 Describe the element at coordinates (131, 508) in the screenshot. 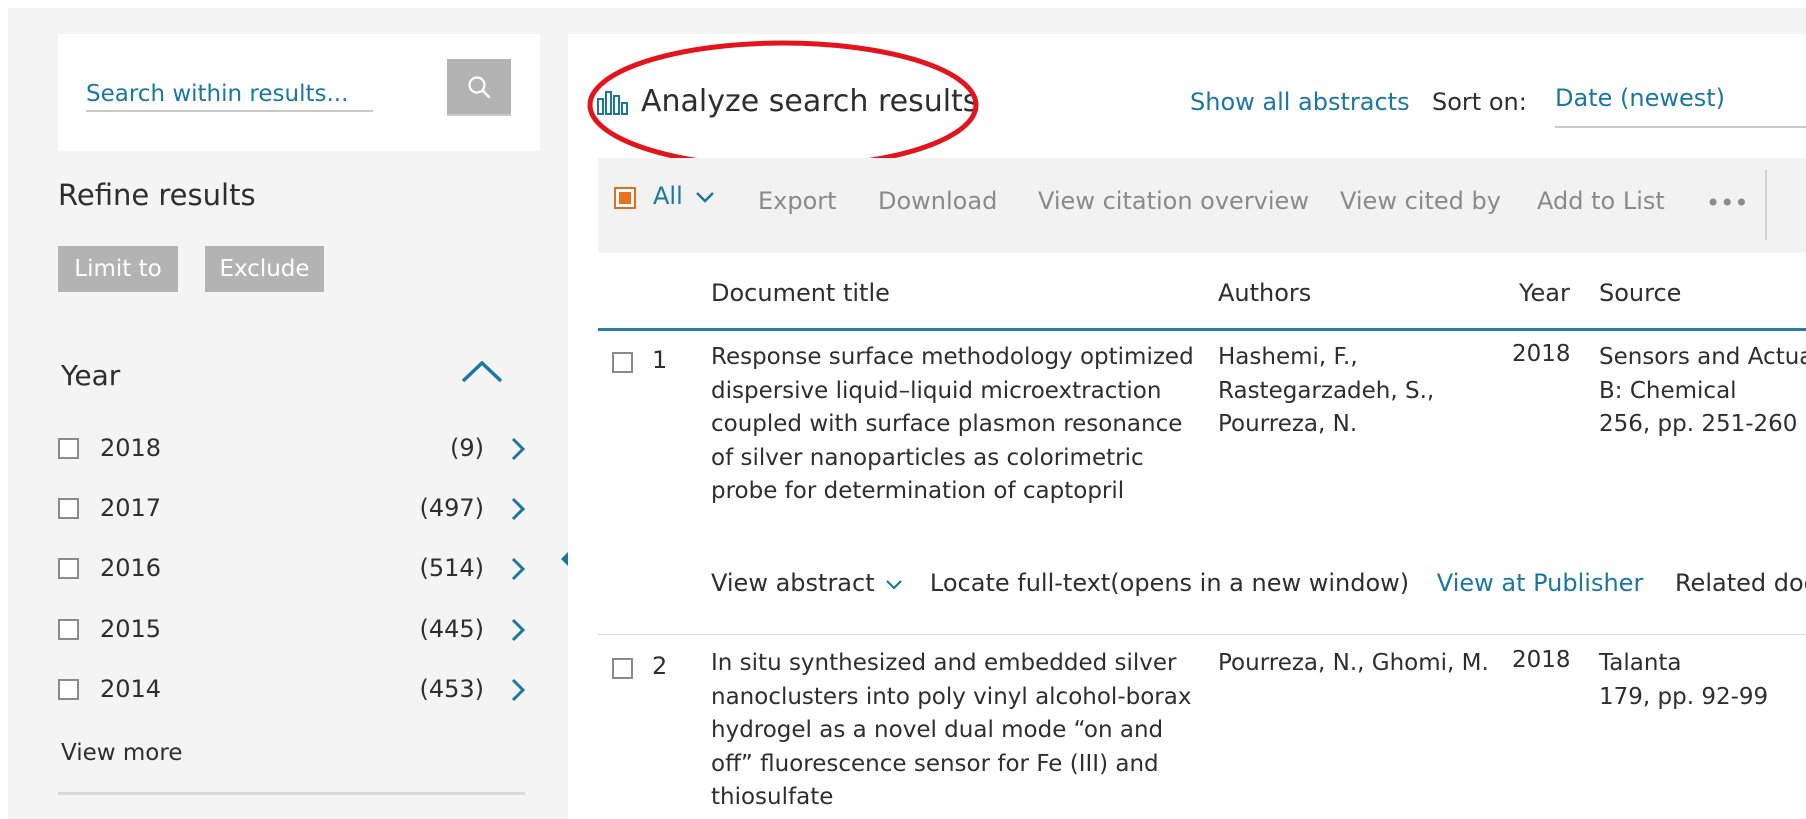

I see `year-label: 2017` at that location.